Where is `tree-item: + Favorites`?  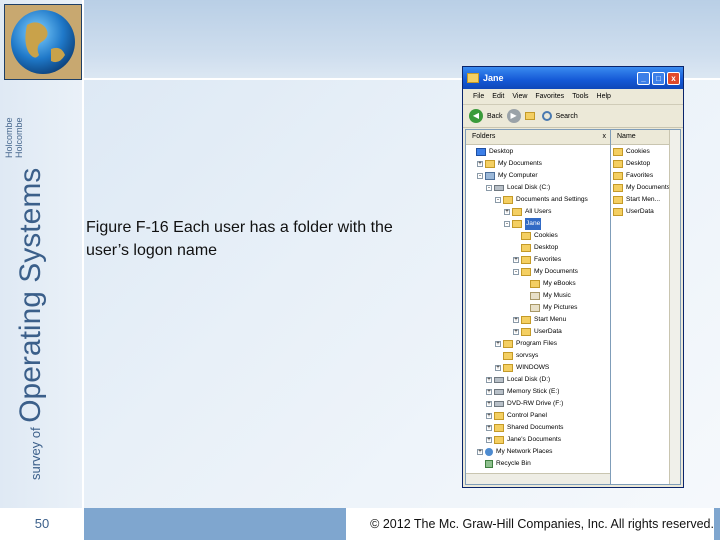 tree-item: + Favorites is located at coordinates (537, 260).